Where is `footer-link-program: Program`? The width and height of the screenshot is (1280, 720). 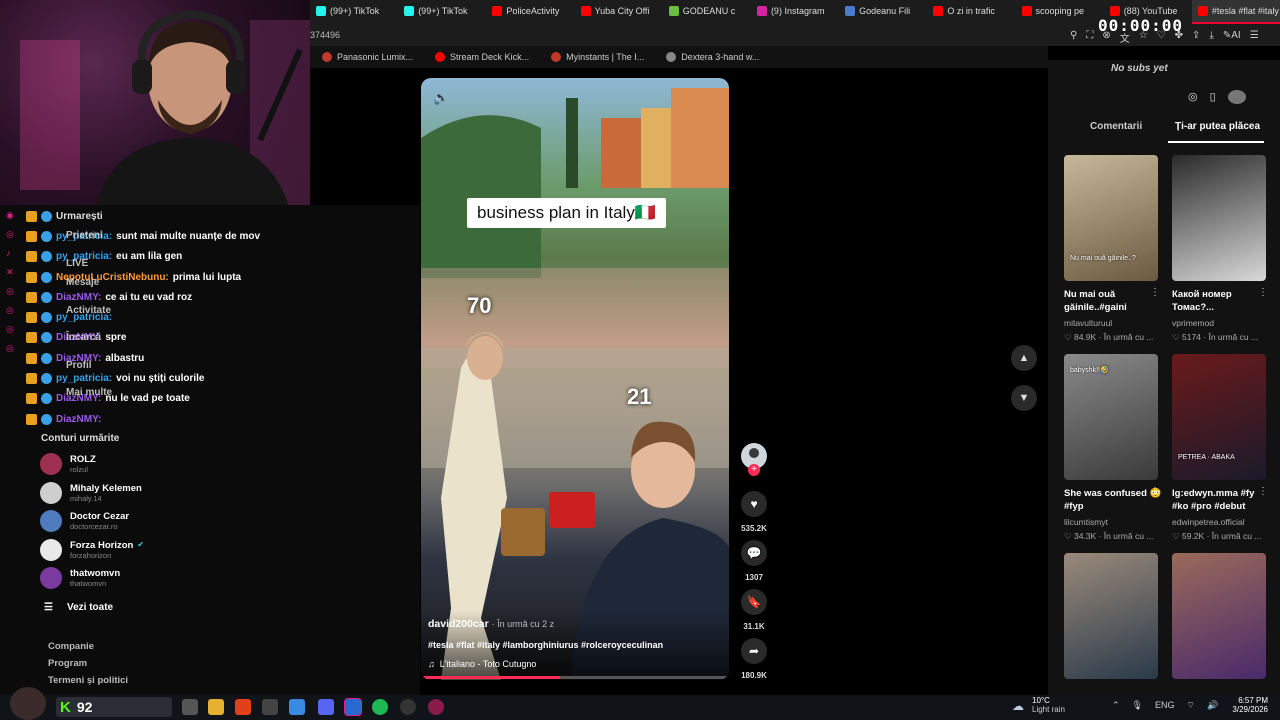 footer-link-program: Program is located at coordinates (67, 663).